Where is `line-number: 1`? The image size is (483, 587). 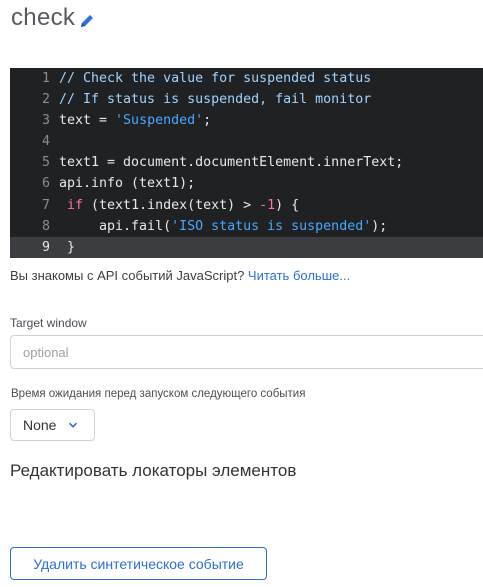
line-number: 1 is located at coordinates (45, 78).